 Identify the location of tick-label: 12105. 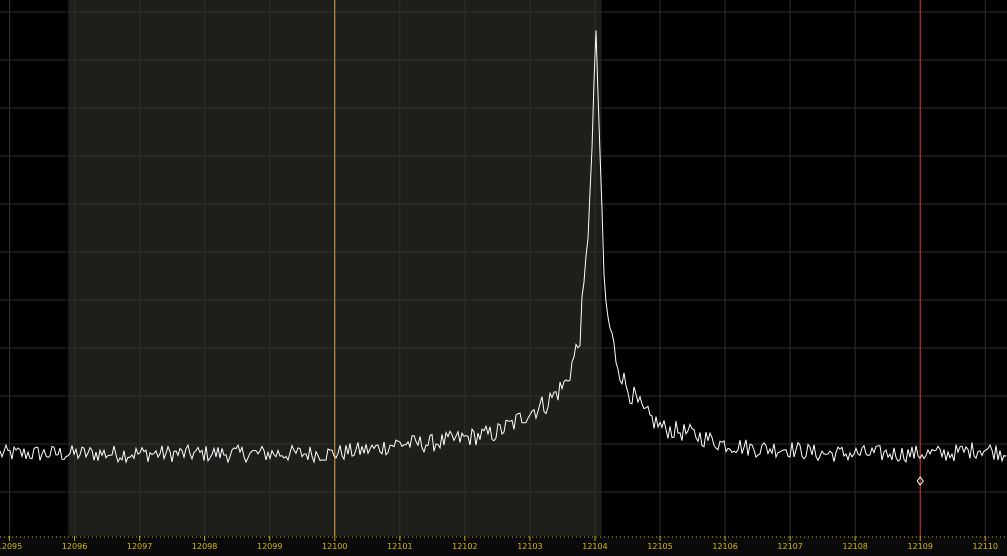
(659, 546).